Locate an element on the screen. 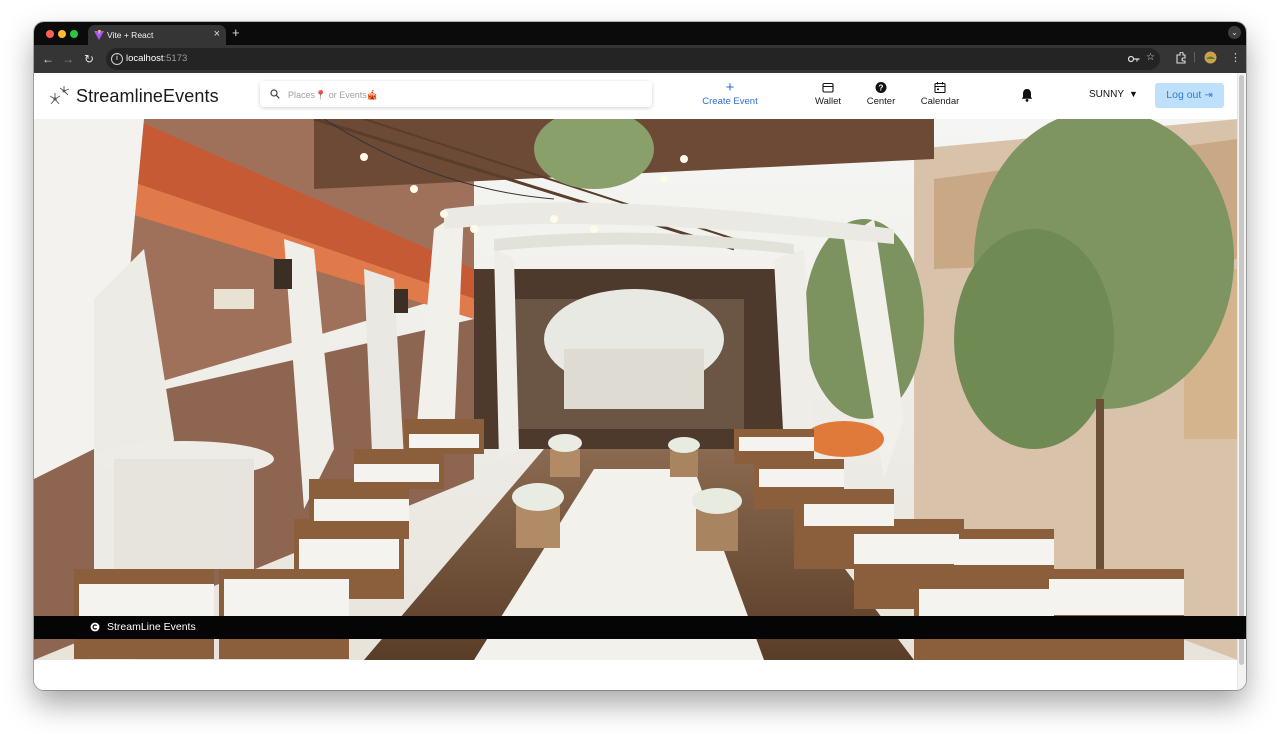 Image resolution: width=1280 pixels, height=734 pixels. search-bar is located at coordinates (456, 94).